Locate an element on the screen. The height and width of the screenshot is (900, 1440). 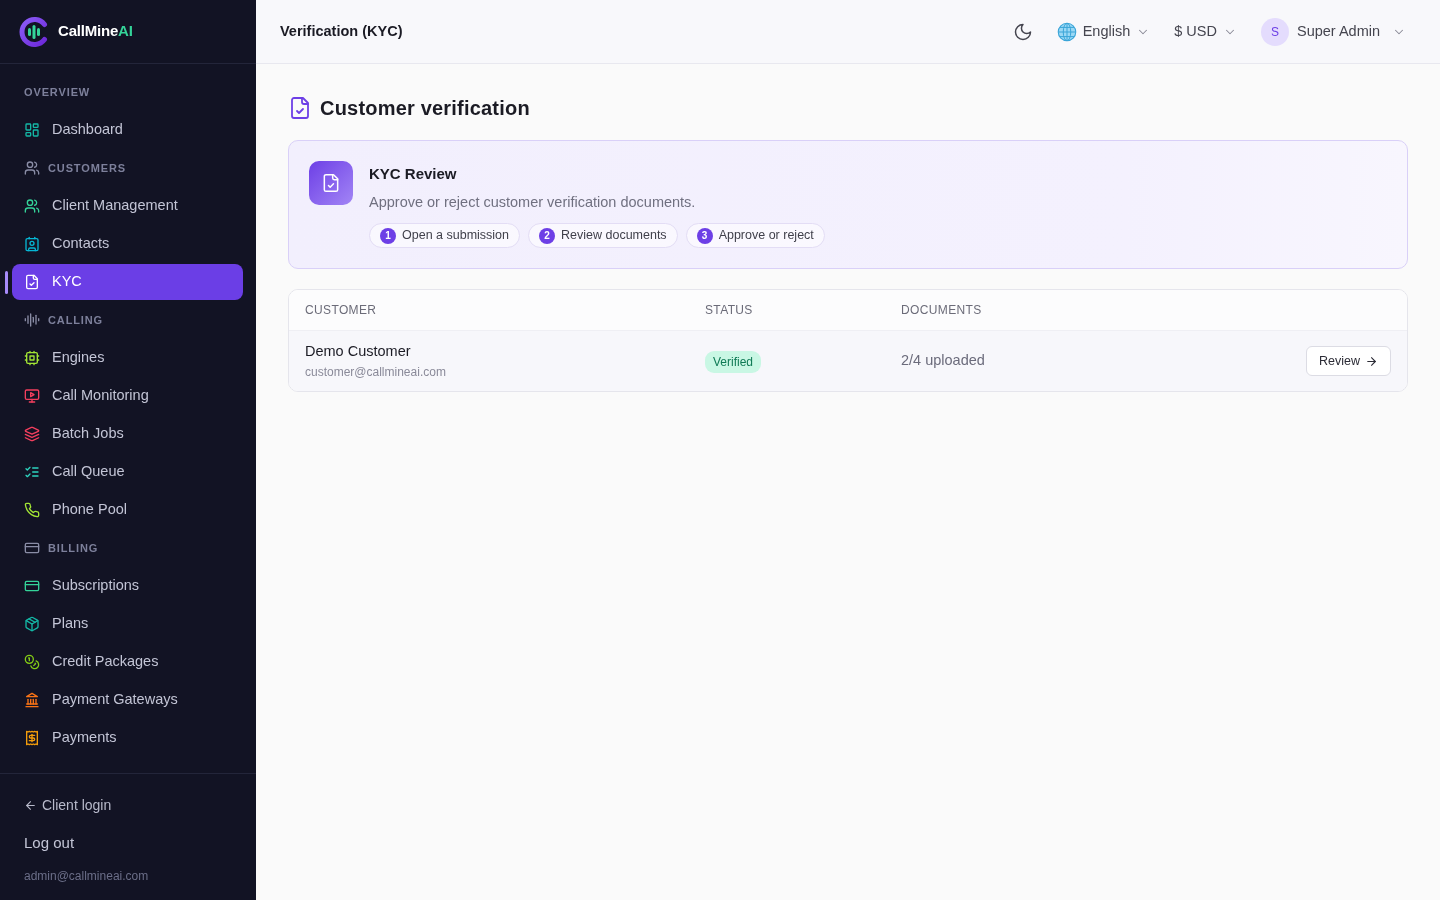
nav-item: Plans is located at coordinates (127, 624).